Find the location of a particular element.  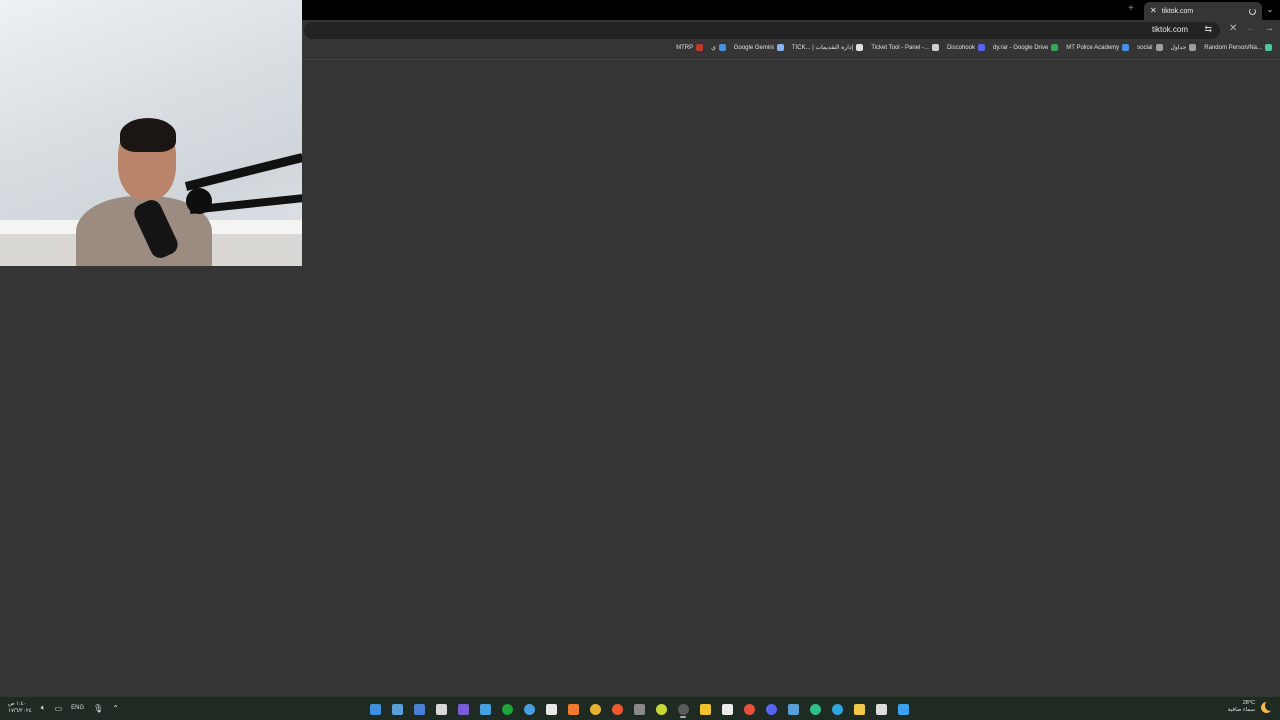

discord-icon is located at coordinates (771, 709).